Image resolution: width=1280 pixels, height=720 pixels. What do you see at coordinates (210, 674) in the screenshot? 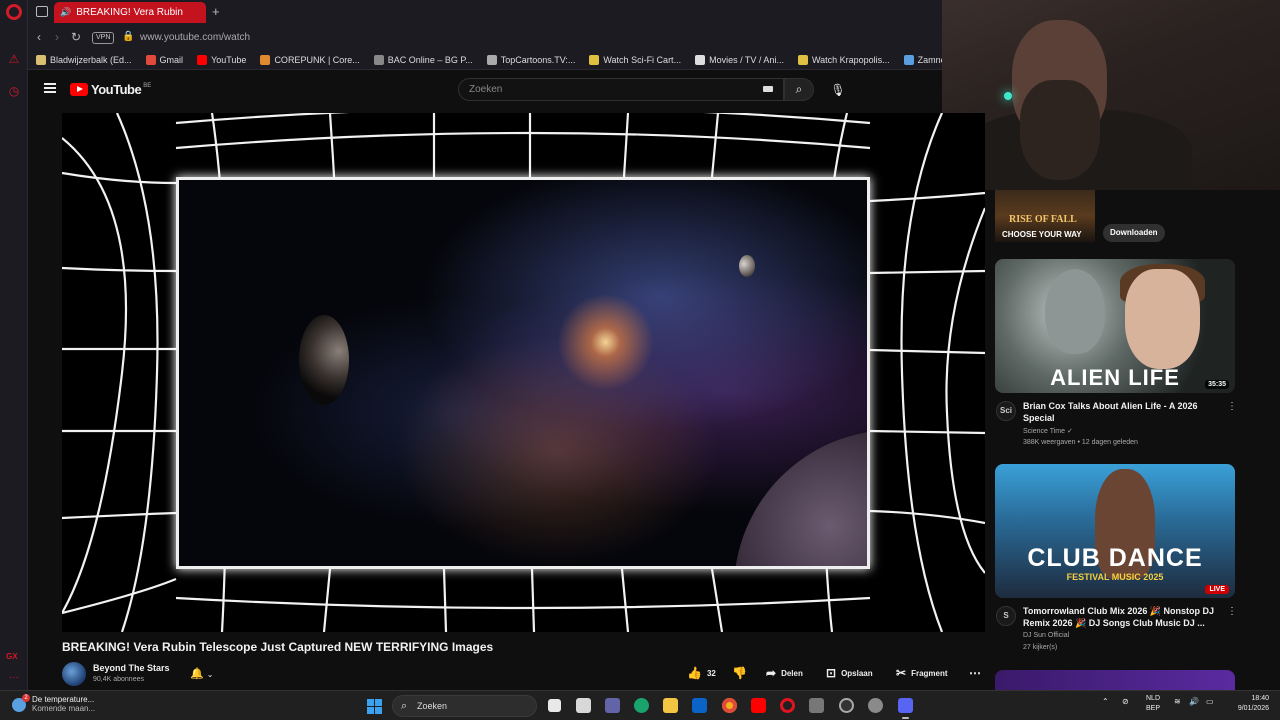
I see `chevron-down-icon: ⌄` at bounding box center [210, 674].